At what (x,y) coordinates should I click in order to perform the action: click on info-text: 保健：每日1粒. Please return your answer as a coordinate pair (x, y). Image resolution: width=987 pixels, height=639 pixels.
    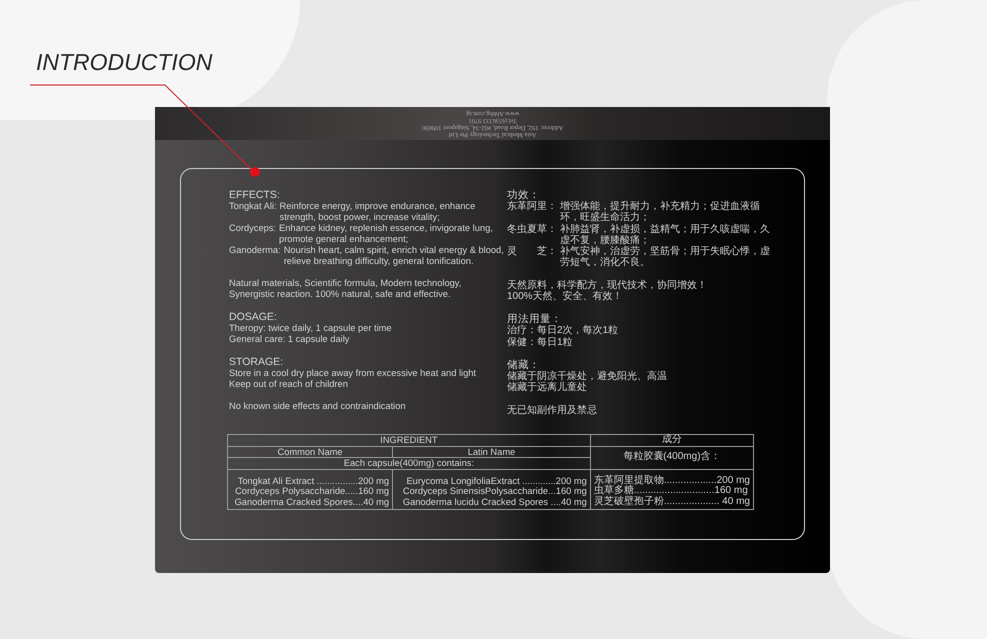
    Looking at the image, I should click on (540, 342).